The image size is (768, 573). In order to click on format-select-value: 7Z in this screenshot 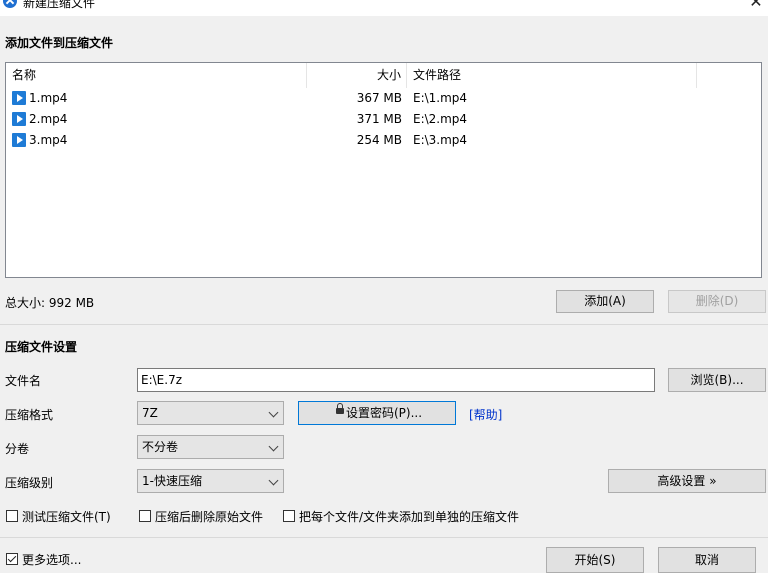, I will do `click(150, 413)`.